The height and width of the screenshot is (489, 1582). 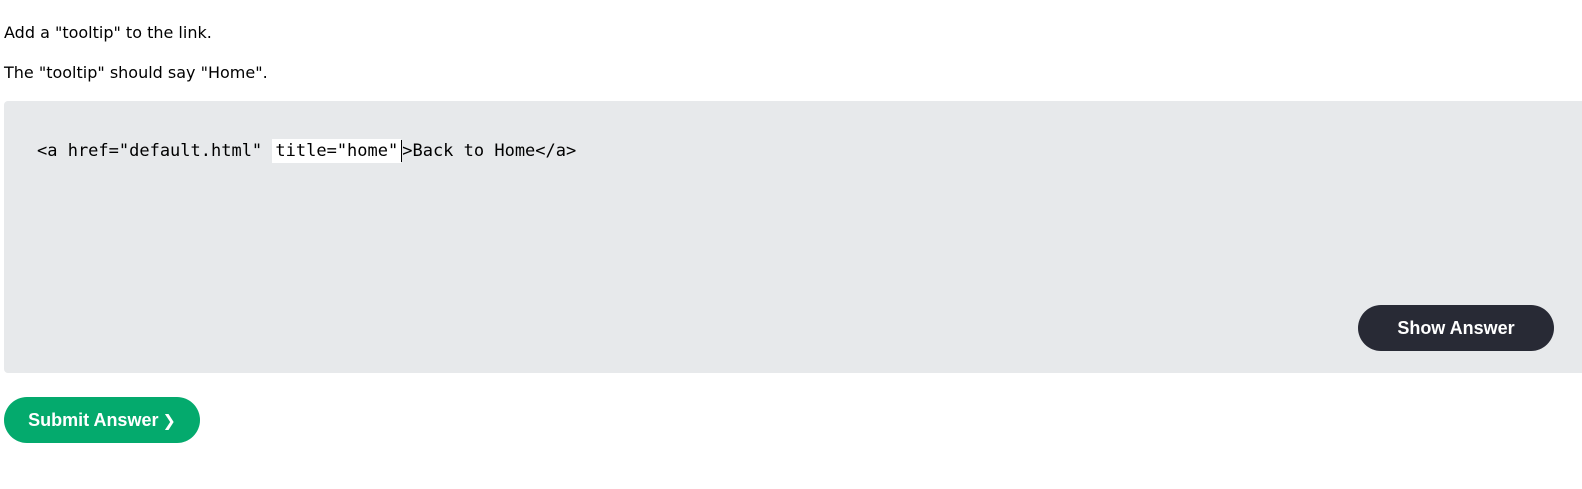 I want to click on code-prefix: <a href="default.html", so click(x=155, y=151).